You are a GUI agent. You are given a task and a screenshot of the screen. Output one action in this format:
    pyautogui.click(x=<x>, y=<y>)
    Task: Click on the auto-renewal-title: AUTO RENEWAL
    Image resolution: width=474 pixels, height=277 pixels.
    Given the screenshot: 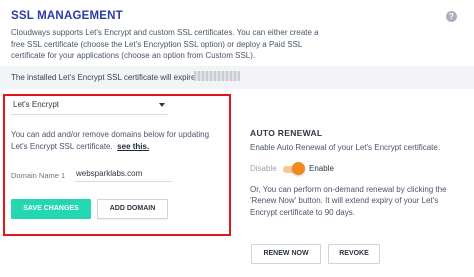 What is the action you would take?
    pyautogui.click(x=286, y=133)
    